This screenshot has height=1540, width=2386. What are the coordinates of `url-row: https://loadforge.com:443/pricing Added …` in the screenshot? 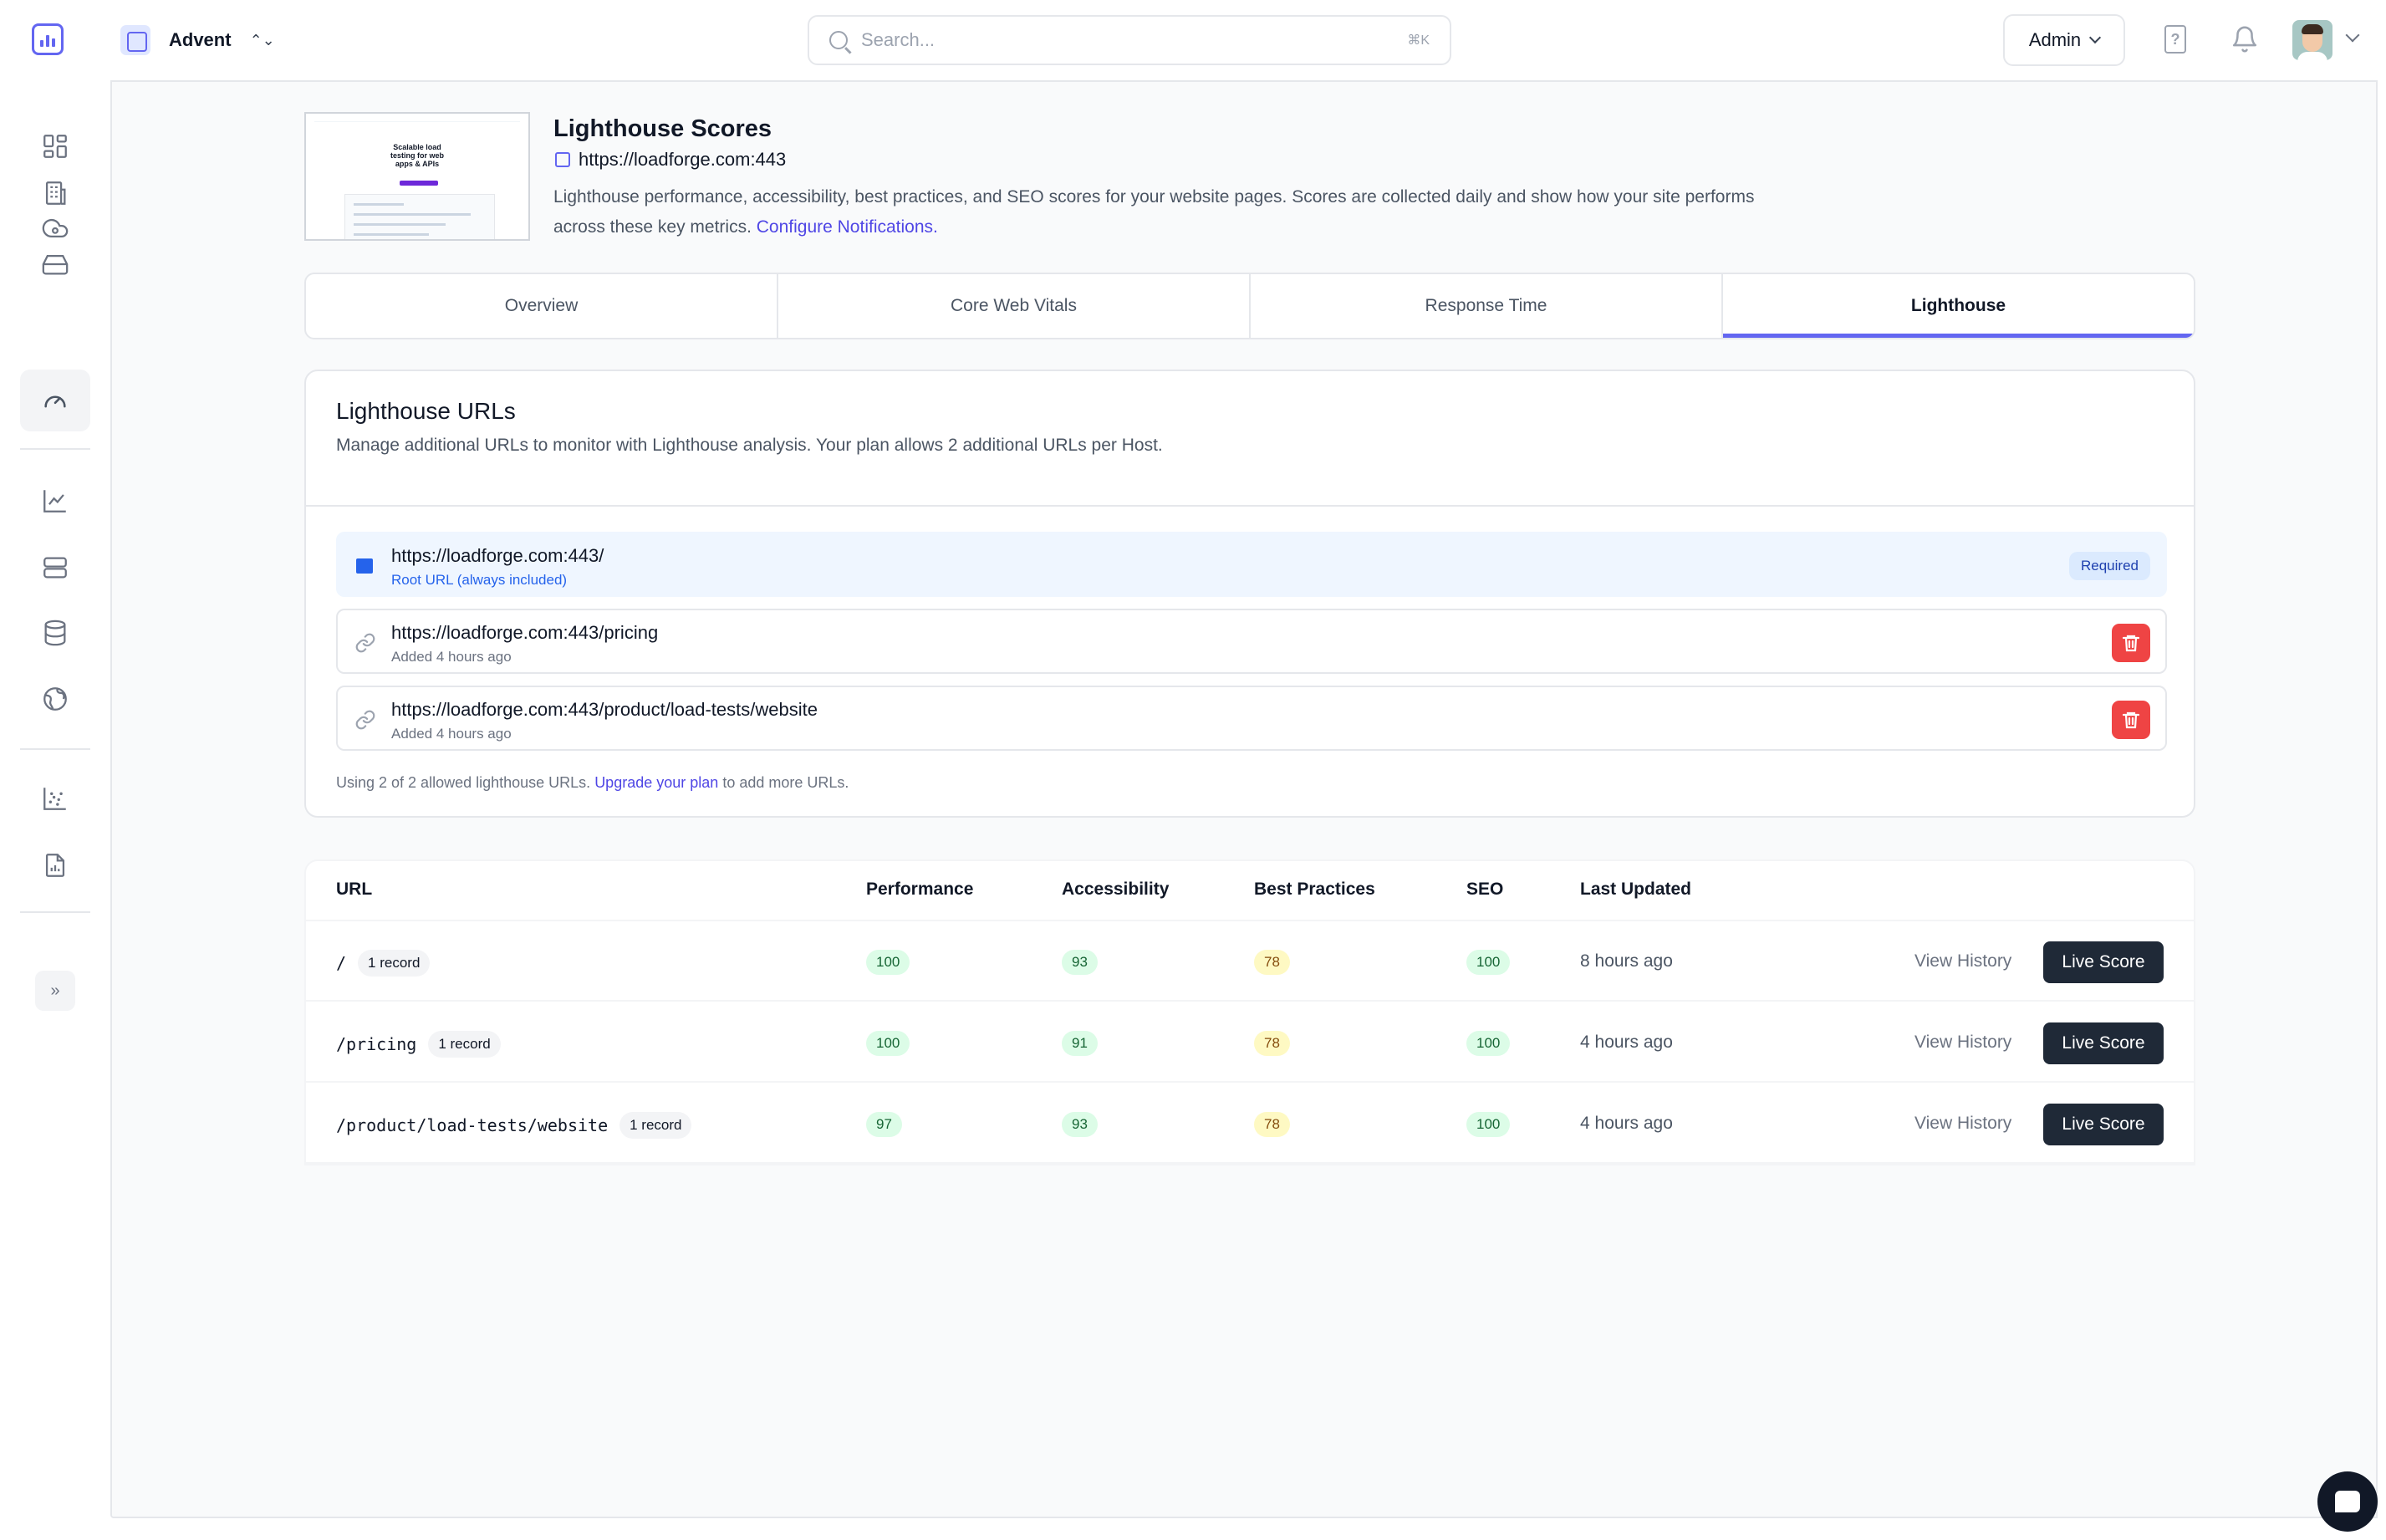 It's located at (1251, 641).